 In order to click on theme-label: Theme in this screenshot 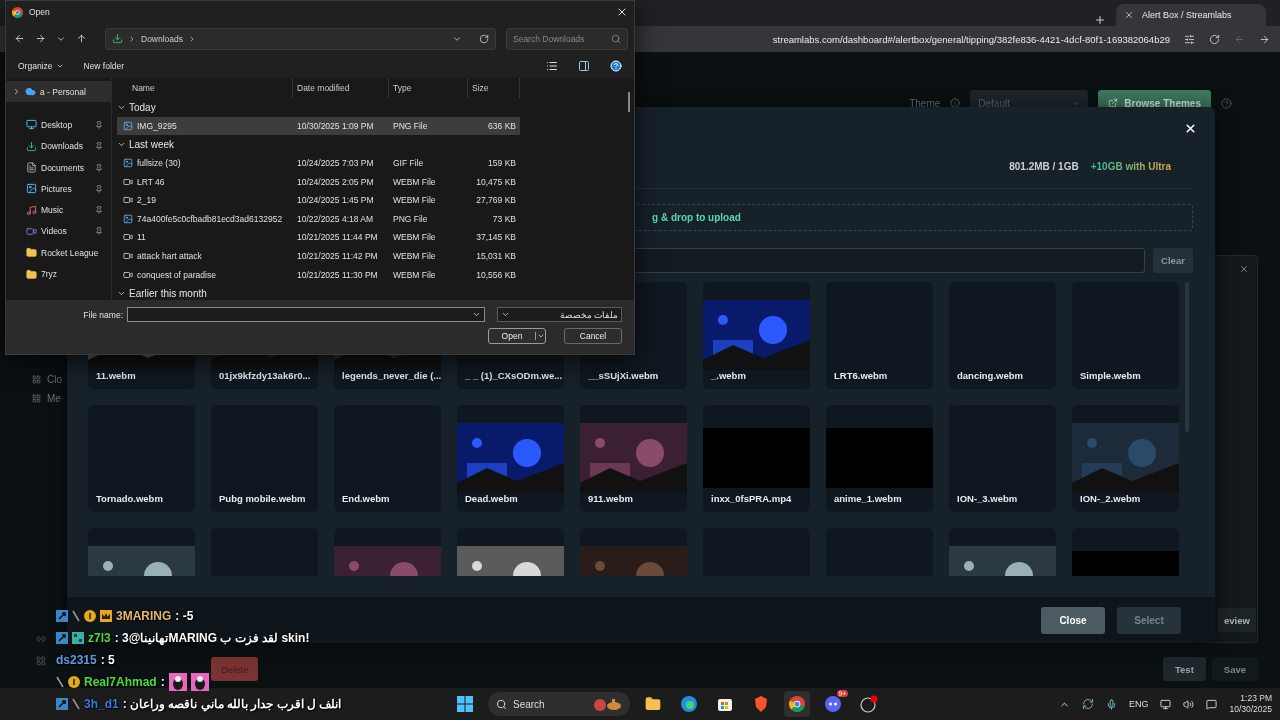, I will do `click(925, 103)`.